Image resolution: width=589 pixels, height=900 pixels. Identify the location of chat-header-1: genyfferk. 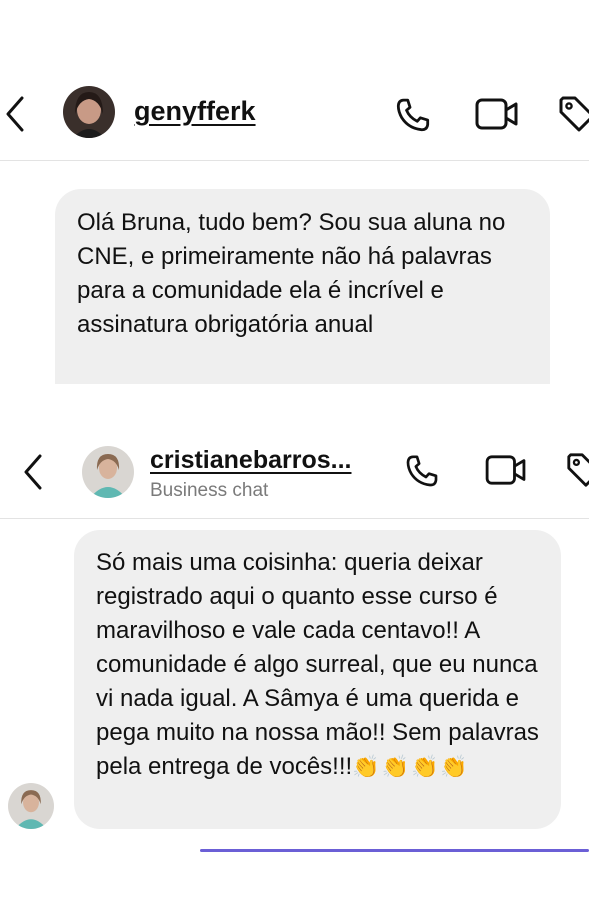
(294, 116).